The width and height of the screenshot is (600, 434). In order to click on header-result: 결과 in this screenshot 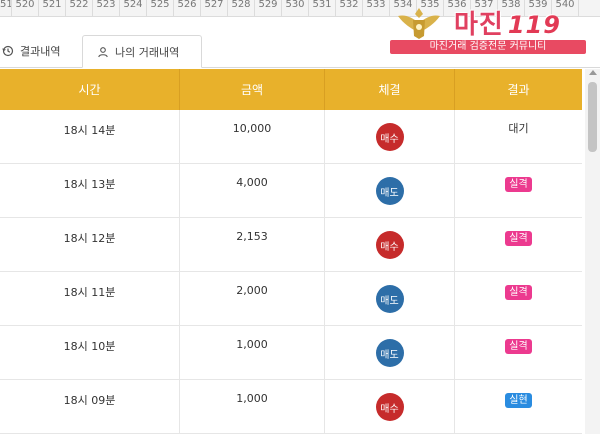, I will do `click(518, 90)`.